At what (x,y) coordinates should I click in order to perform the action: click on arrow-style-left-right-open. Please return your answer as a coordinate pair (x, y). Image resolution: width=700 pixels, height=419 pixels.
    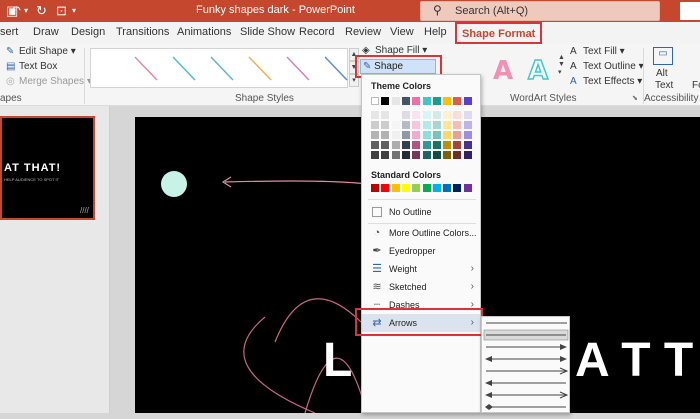
    Looking at the image, I should click on (527, 395).